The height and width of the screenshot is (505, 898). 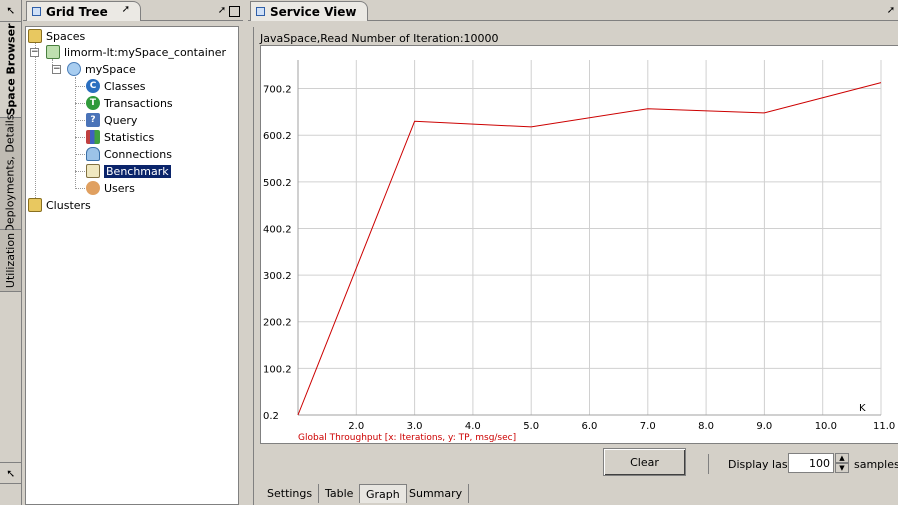 What do you see at coordinates (234, 11) in the screenshot?
I see `maximize-icon` at bounding box center [234, 11].